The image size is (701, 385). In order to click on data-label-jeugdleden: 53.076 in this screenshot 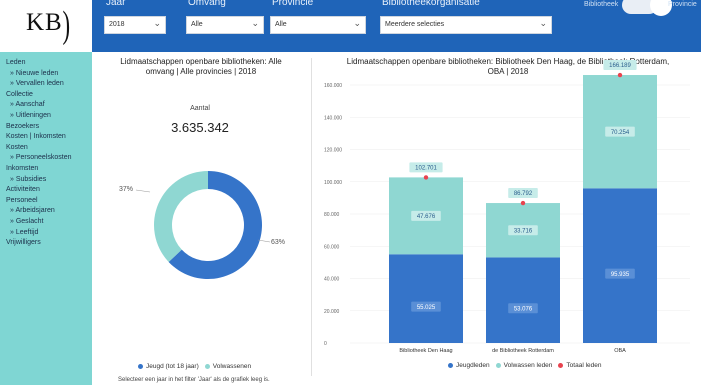, I will do `click(523, 309)`.